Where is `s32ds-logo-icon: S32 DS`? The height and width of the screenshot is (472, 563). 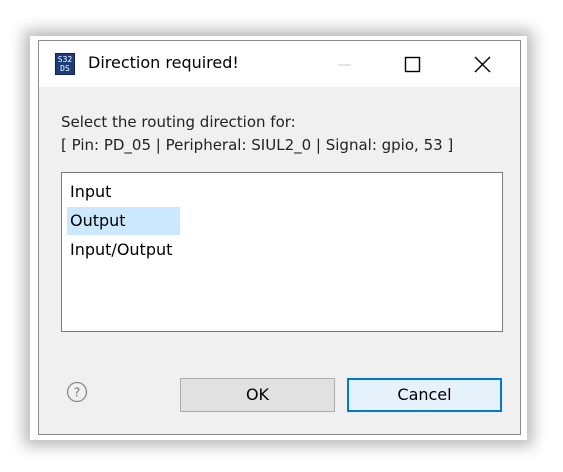
s32ds-logo-icon: S32 DS is located at coordinates (65, 64).